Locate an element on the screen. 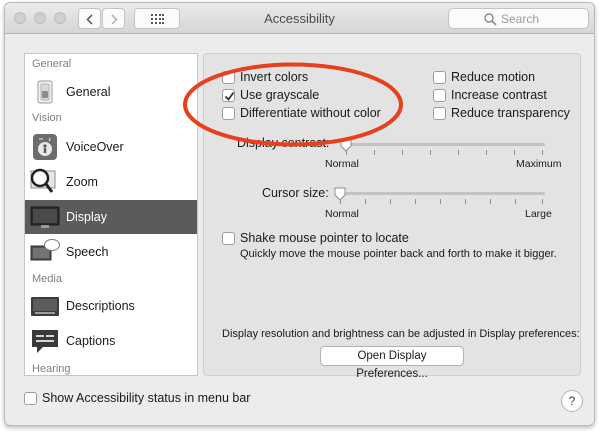 The image size is (599, 431). sidebar-item-display: Display is located at coordinates (111, 217).